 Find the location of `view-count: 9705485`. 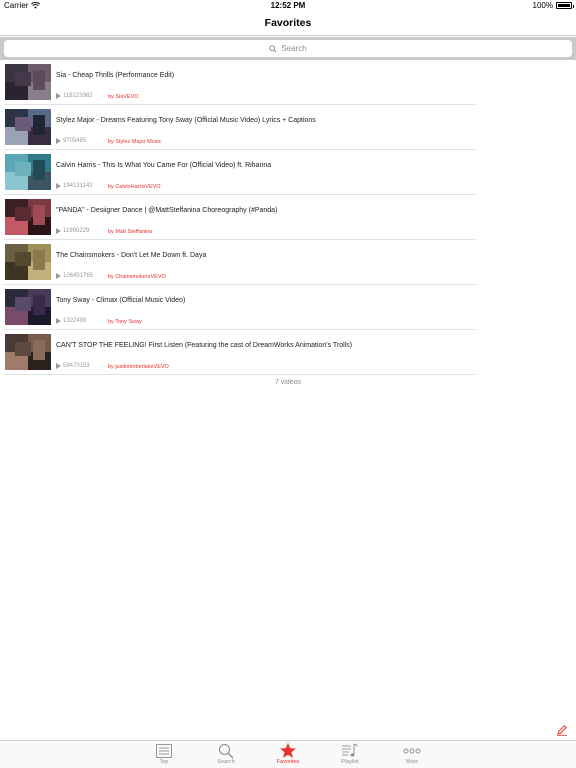

view-count: 9705485 is located at coordinates (71, 141).